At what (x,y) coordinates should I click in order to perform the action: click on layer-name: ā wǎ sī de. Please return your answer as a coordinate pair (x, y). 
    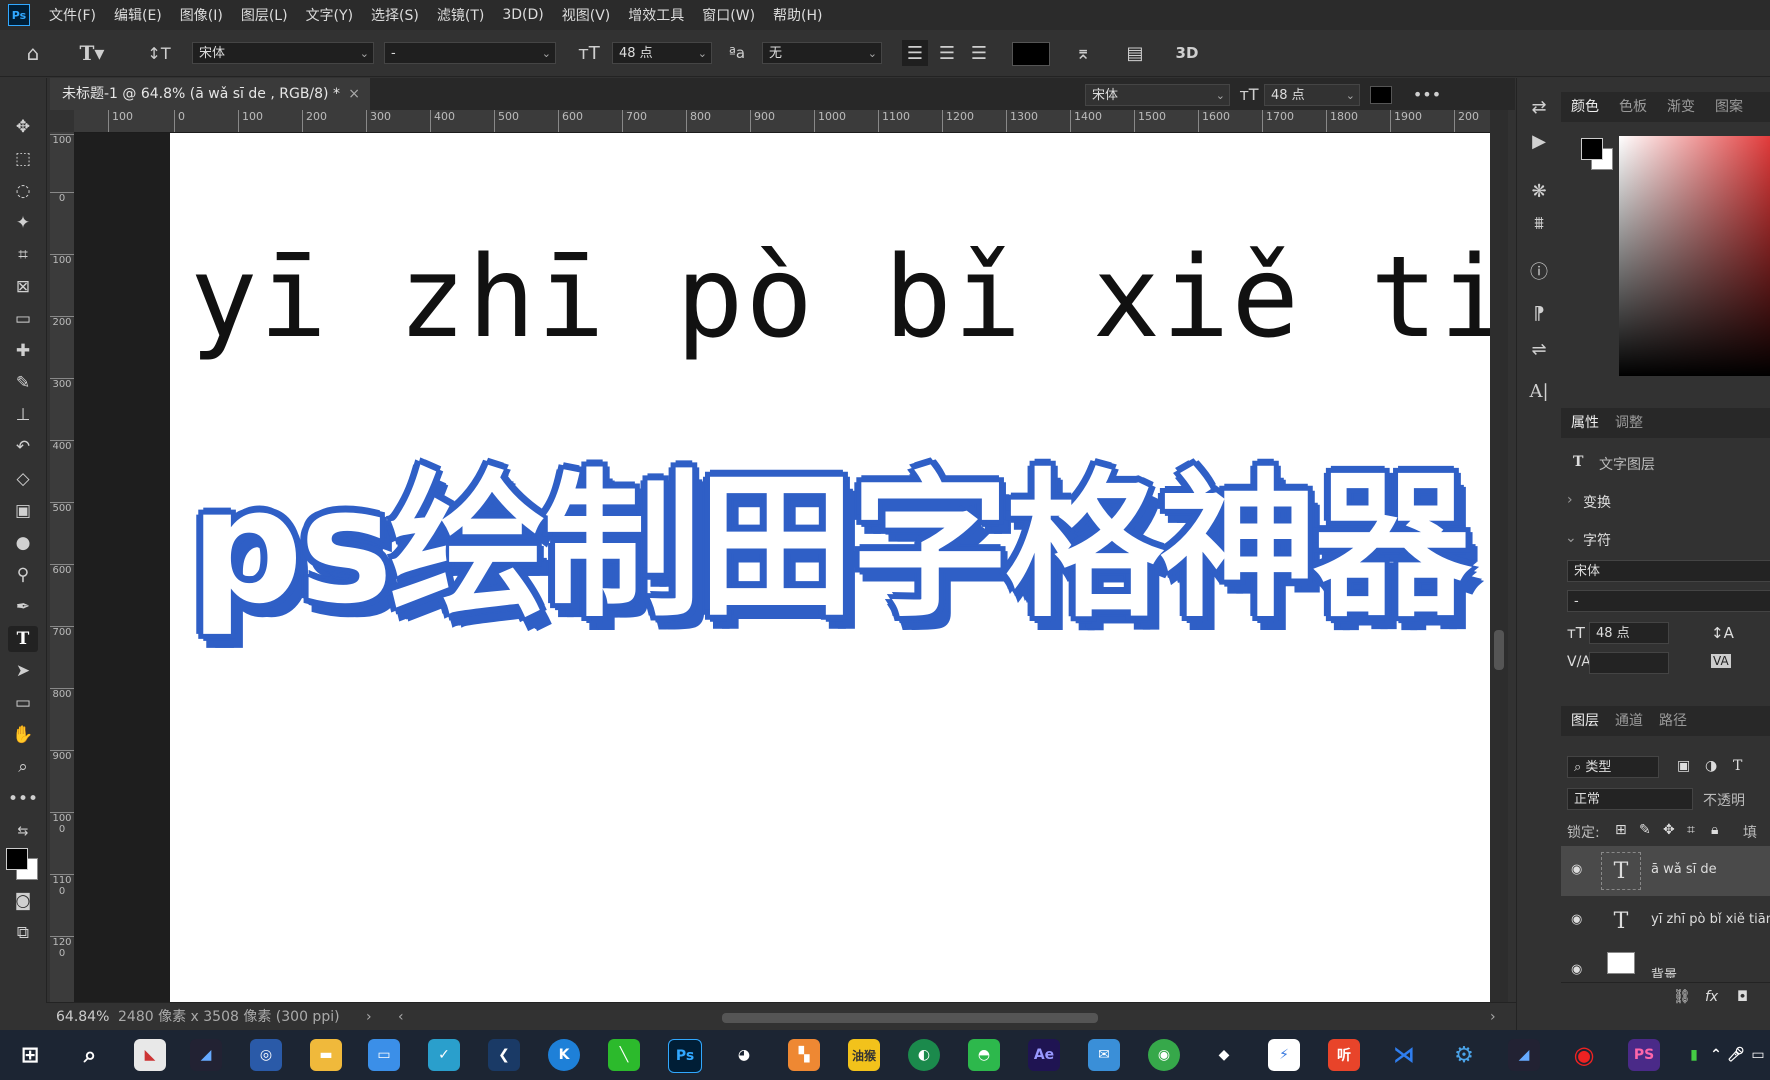
    Looking at the image, I should click on (1684, 869).